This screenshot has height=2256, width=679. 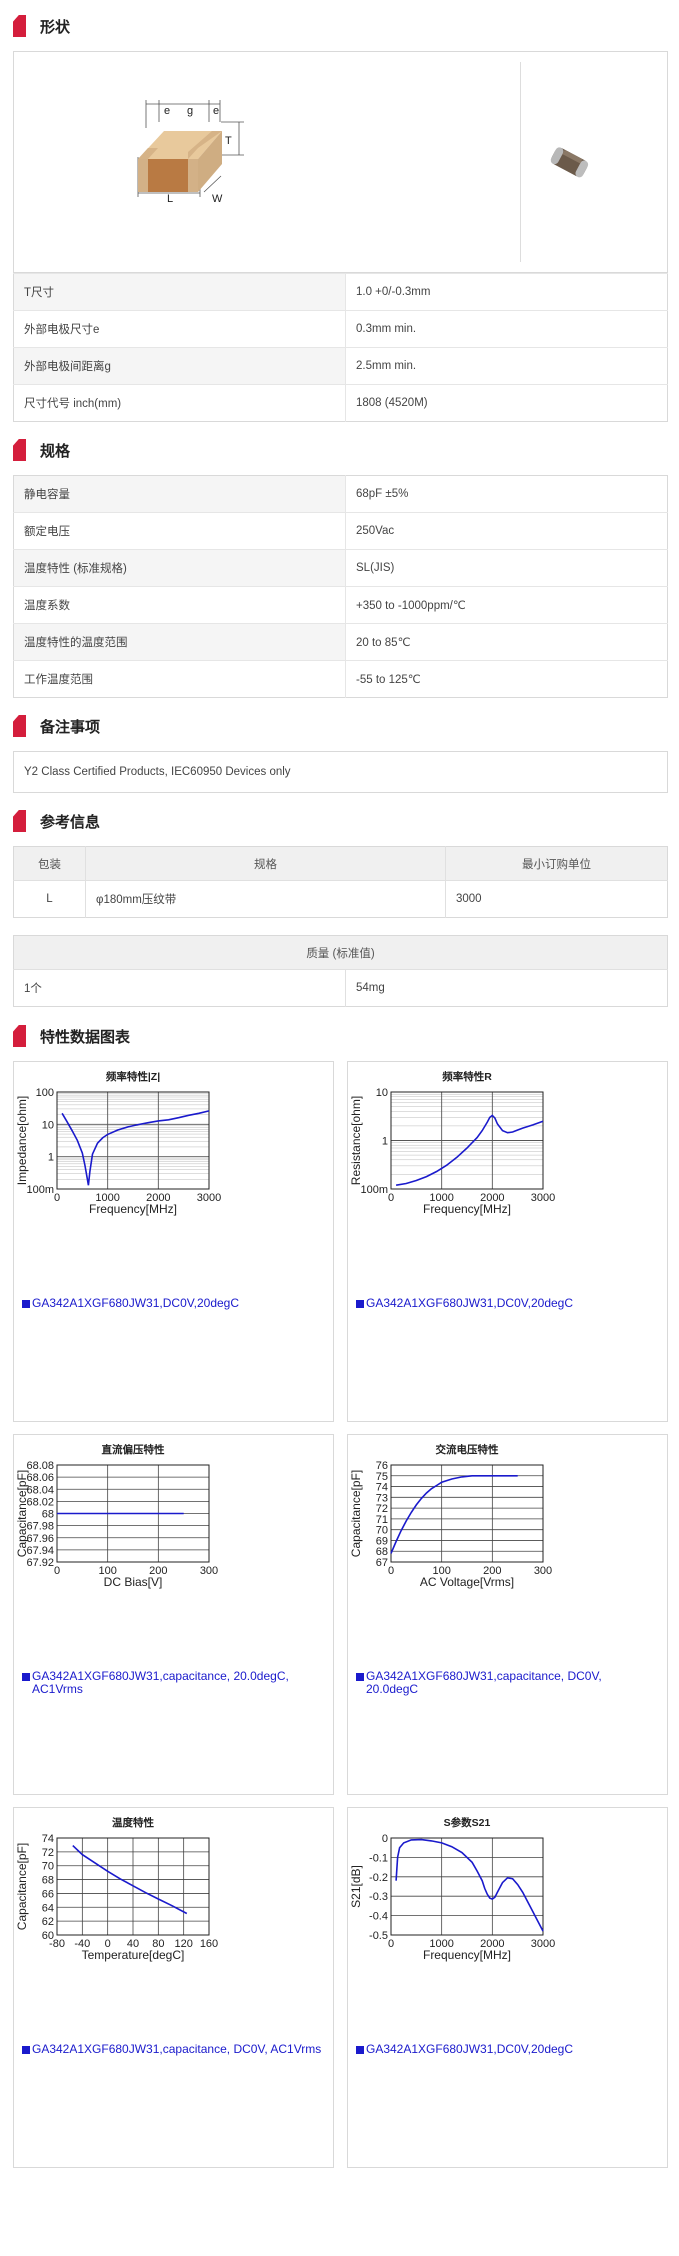 I want to click on row-value: 2.5mm min., so click(x=506, y=366).